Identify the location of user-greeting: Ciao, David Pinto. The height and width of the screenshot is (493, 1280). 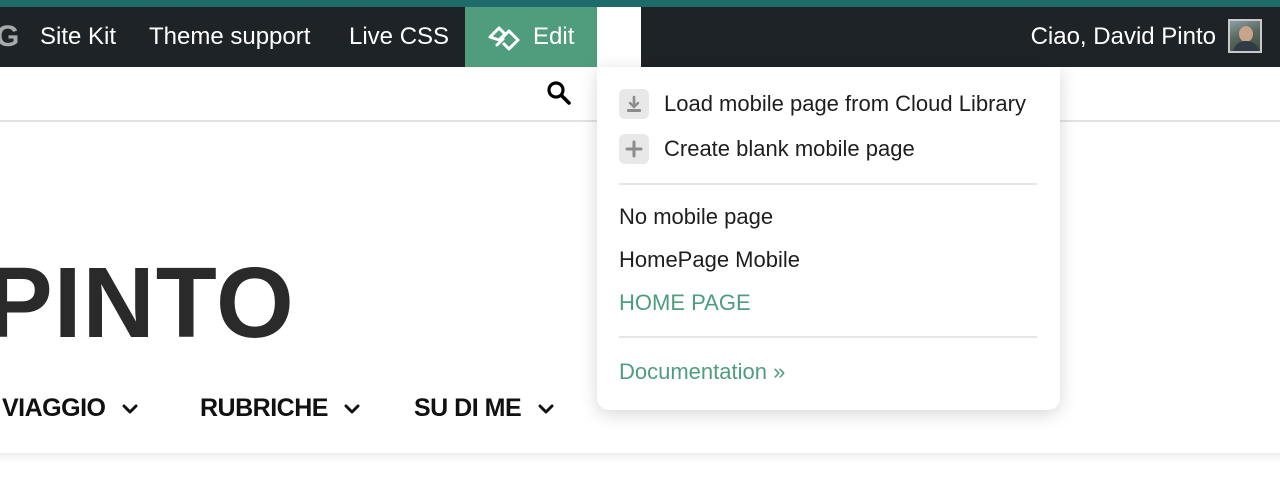
(1123, 37).